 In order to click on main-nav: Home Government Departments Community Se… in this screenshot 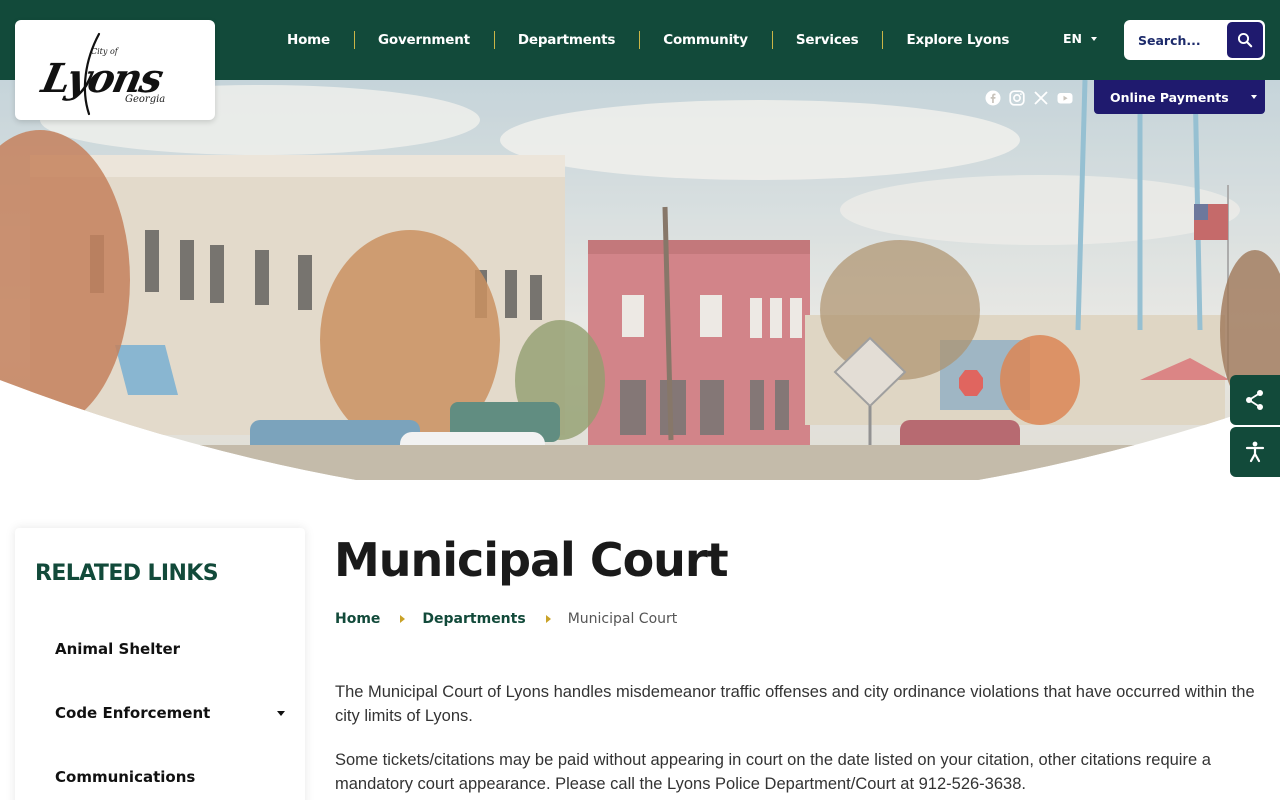, I will do `click(648, 40)`.